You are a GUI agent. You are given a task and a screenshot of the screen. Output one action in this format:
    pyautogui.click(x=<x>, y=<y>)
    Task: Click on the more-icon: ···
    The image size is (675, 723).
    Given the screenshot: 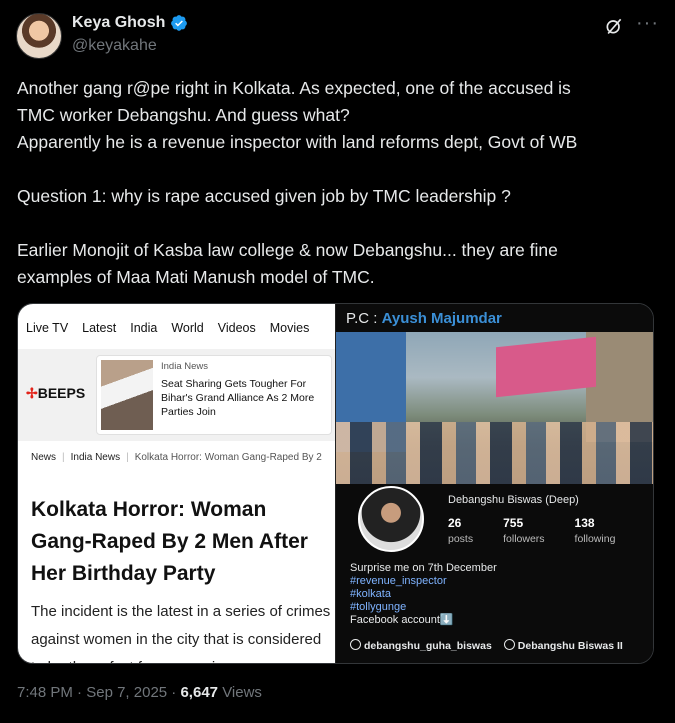 What is the action you would take?
    pyautogui.click(x=647, y=23)
    